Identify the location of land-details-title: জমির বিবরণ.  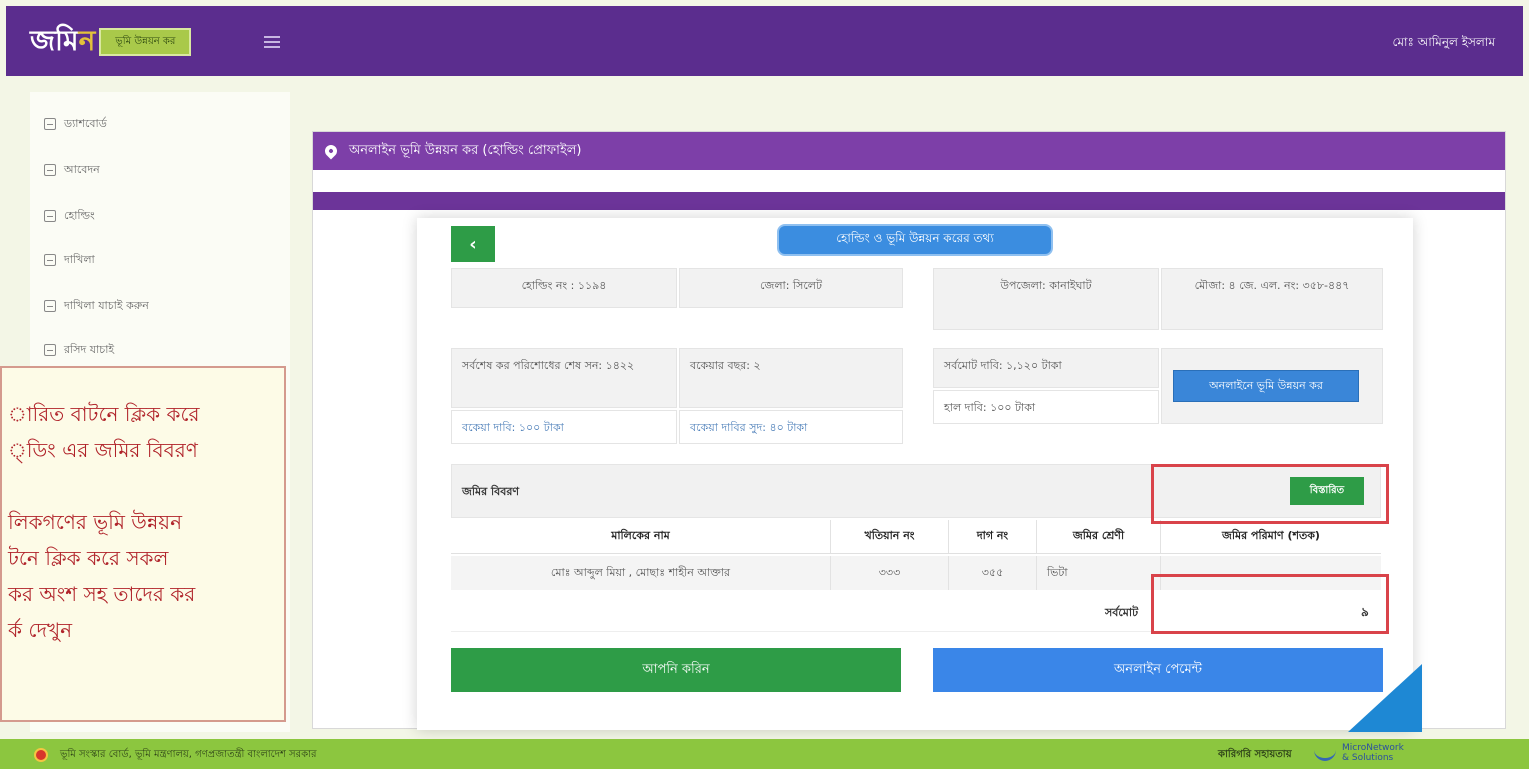
(491, 491).